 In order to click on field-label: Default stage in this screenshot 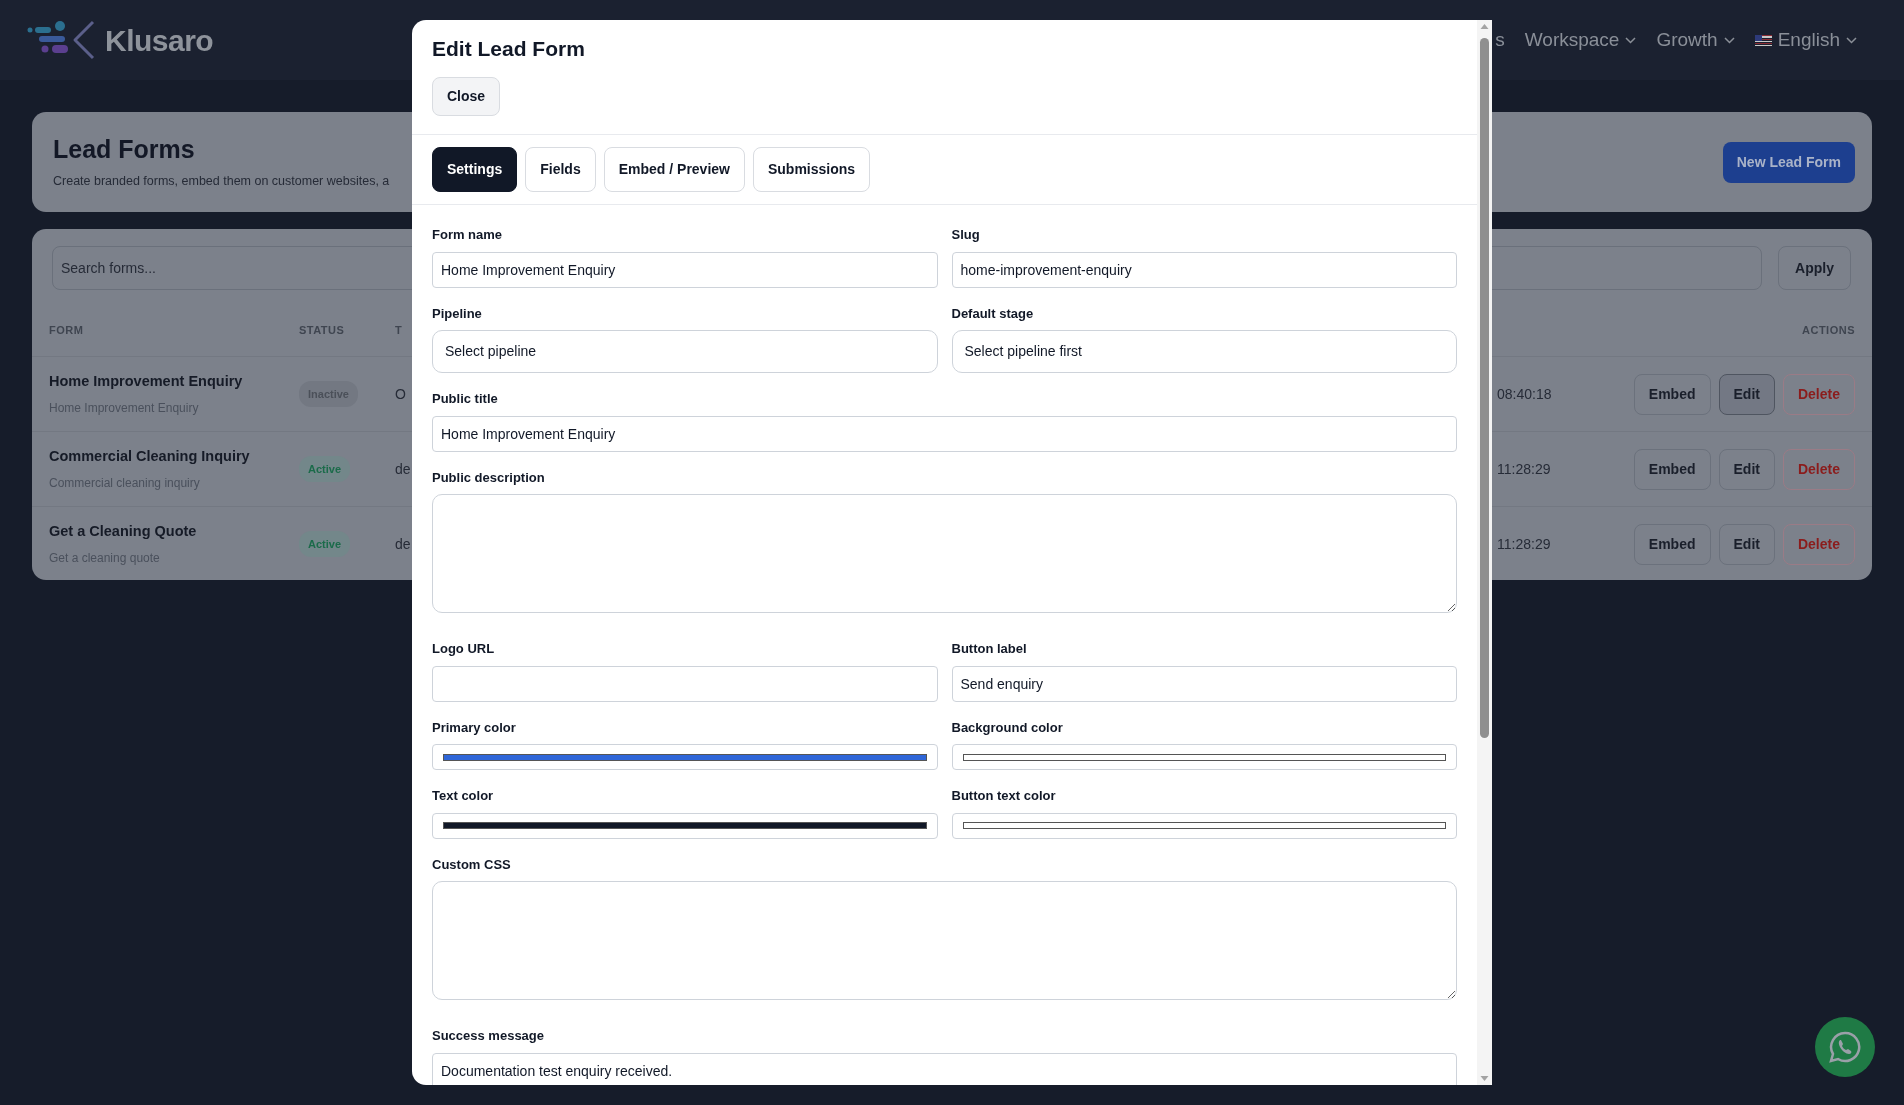, I will do `click(993, 313)`.